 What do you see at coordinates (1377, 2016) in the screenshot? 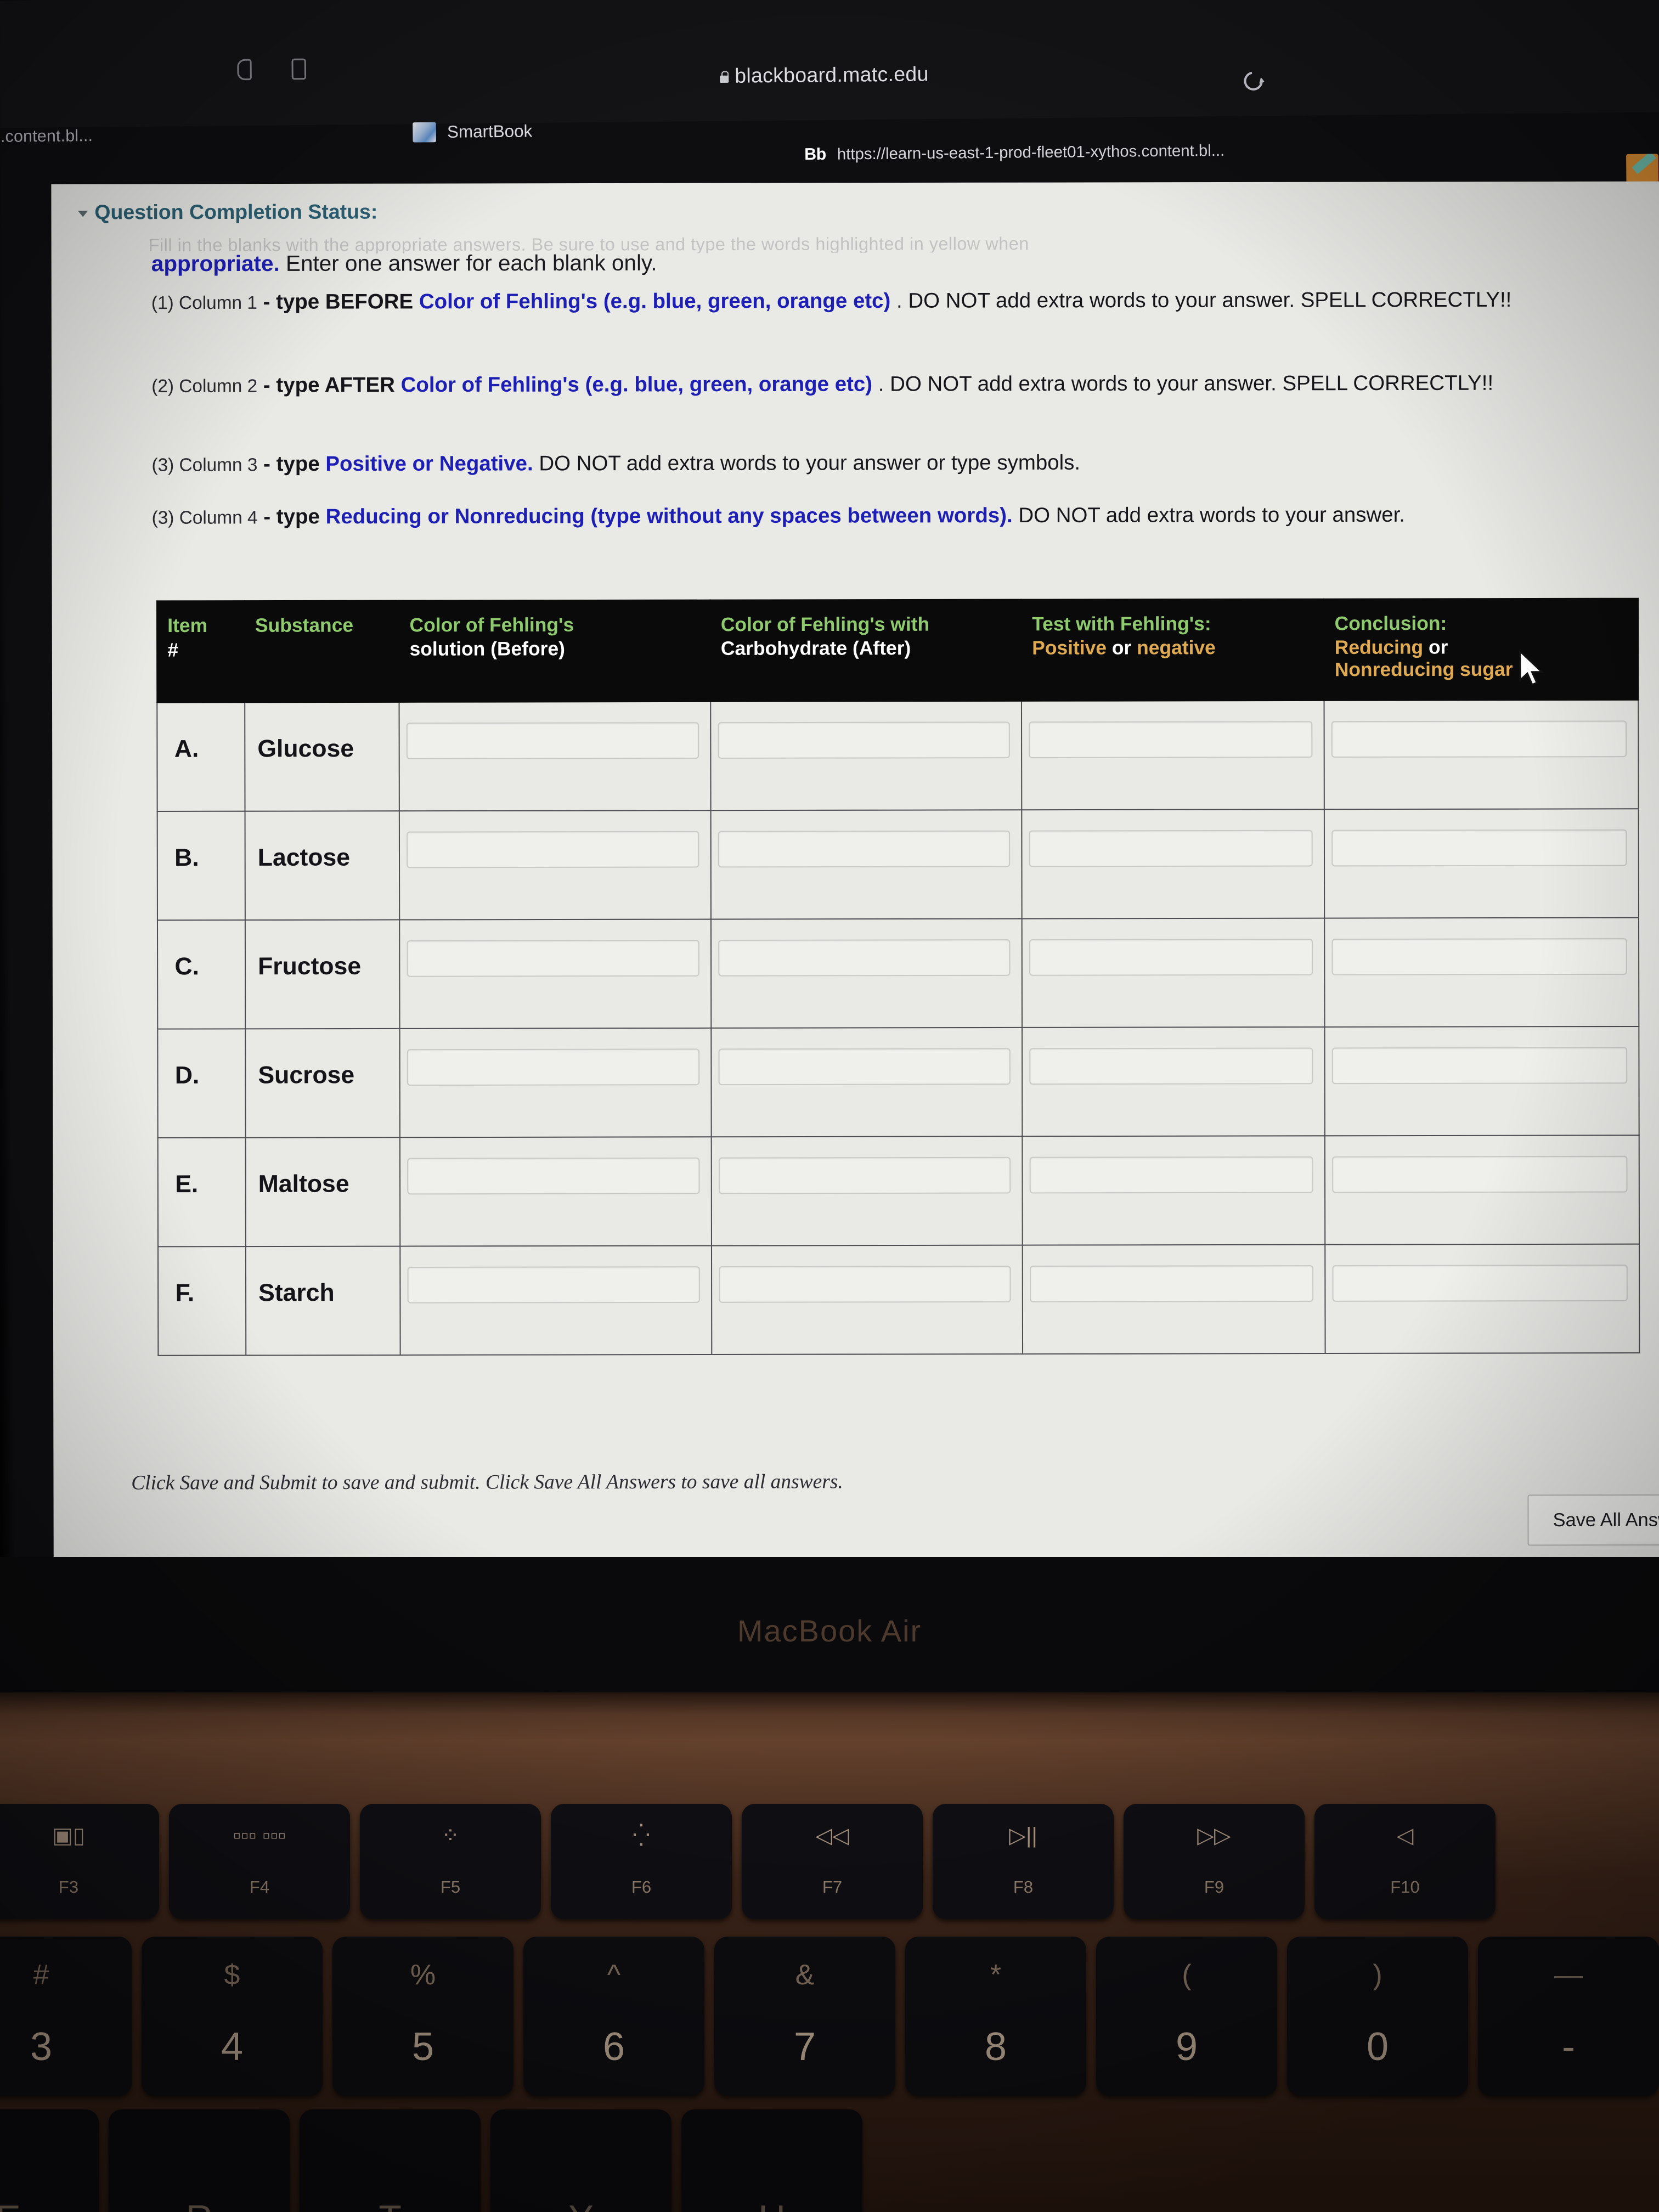
I see `key-0: ) 0` at bounding box center [1377, 2016].